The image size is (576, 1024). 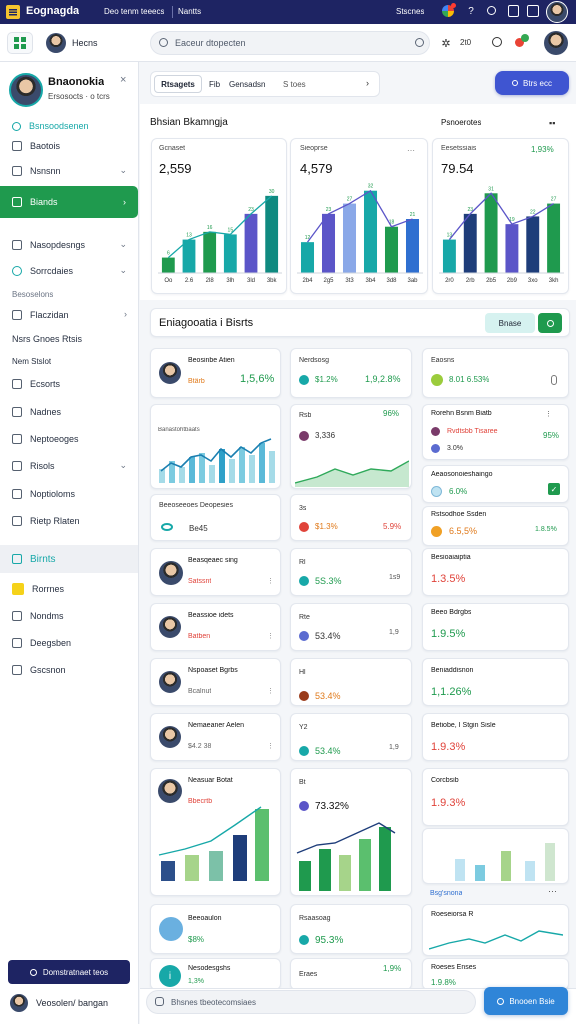 What do you see at coordinates (215, 737) in the screenshot?
I see `col1-card-7: Nemaeaner Aelen $4.2 38 ⋮` at bounding box center [215, 737].